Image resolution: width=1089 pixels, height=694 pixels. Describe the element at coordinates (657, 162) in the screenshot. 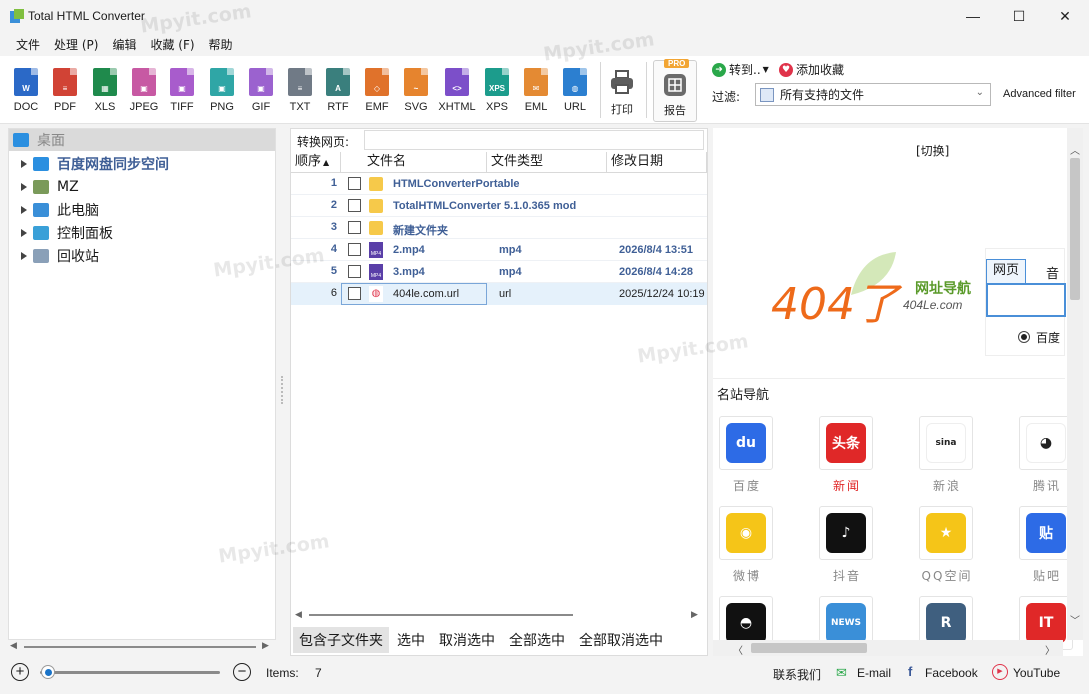

I see `column-modified: 修改日期` at that location.